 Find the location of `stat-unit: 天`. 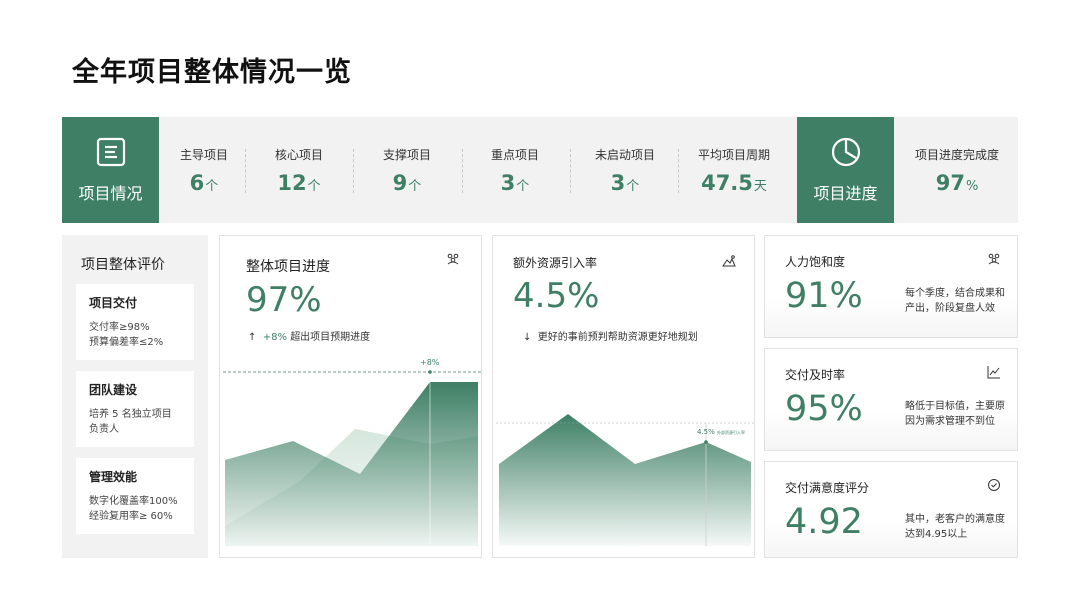

stat-unit: 天 is located at coordinates (760, 186).